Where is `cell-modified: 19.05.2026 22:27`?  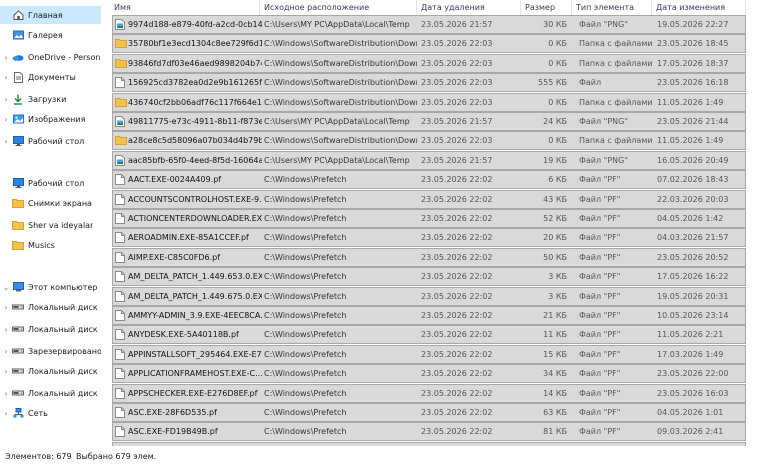
cell-modified: 19.05.2026 22:27 is located at coordinates (693, 24).